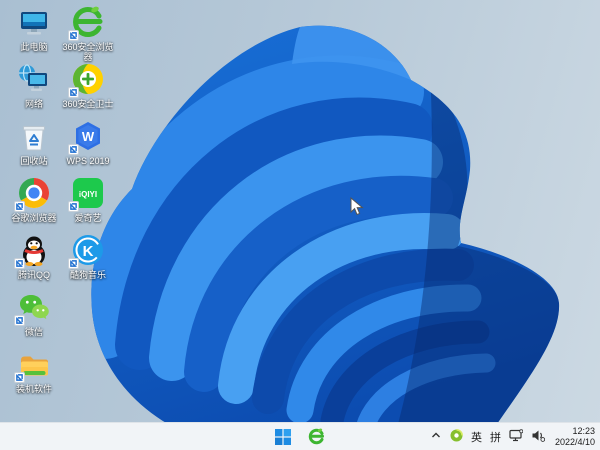  Describe the element at coordinates (33, 275) in the screenshot. I see `desktop-icon-label: 腾讯QQ` at that location.